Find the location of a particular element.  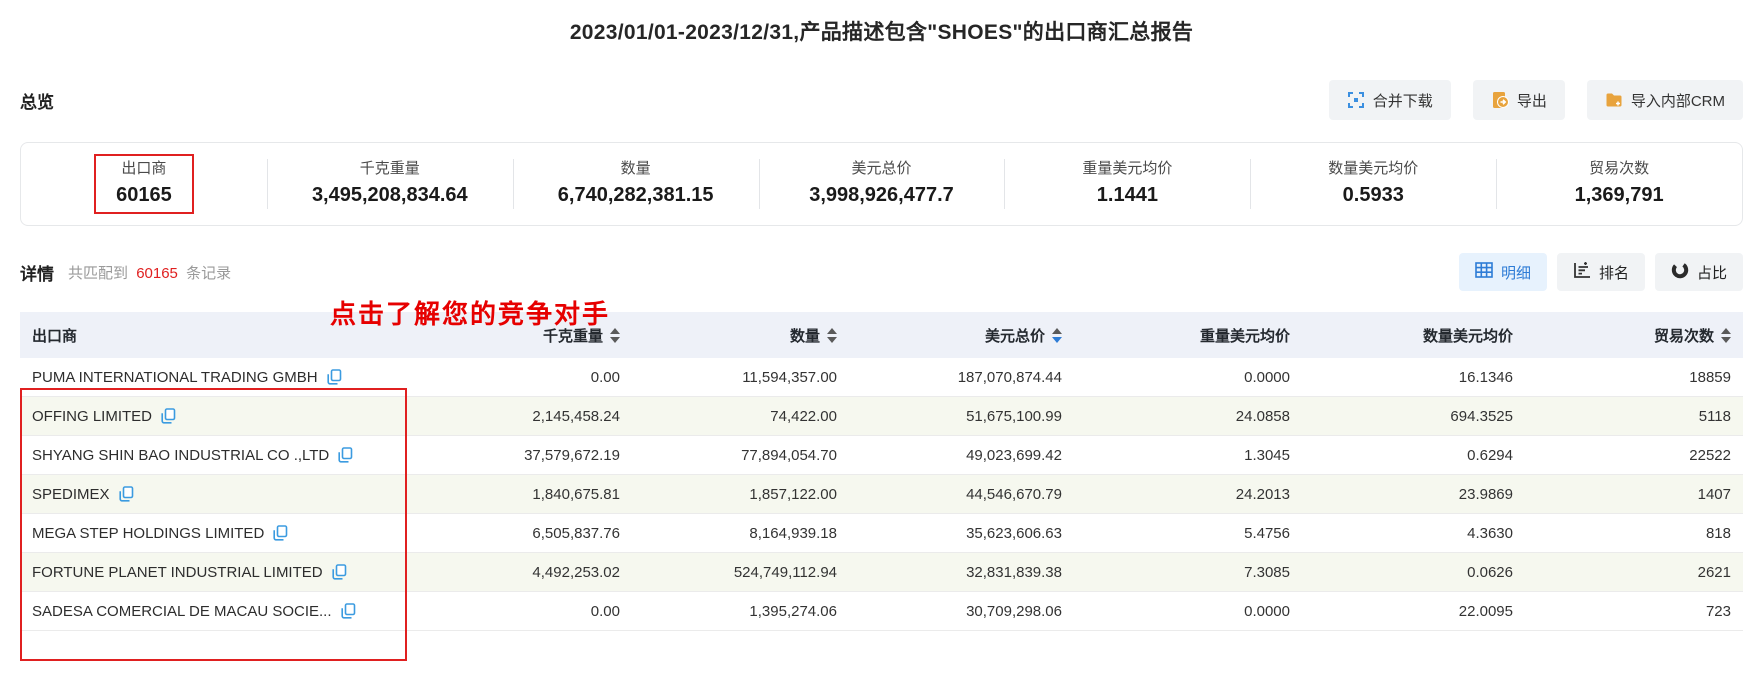

exporter-name-cell: PUMA INTERNATIONAL TRADING GMBH is located at coordinates (215, 377).